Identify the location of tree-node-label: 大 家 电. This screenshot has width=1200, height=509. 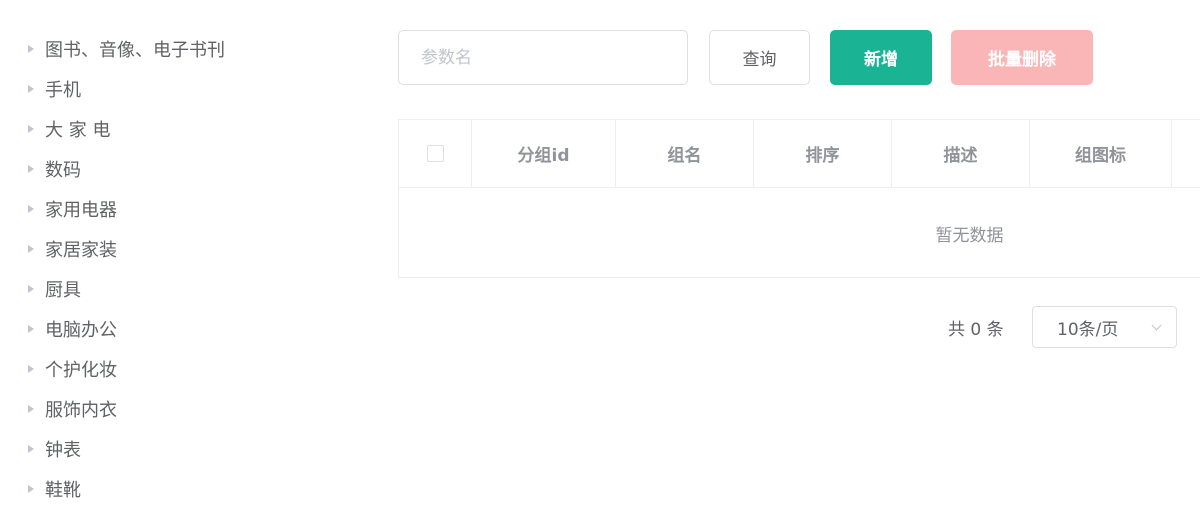
(78, 130).